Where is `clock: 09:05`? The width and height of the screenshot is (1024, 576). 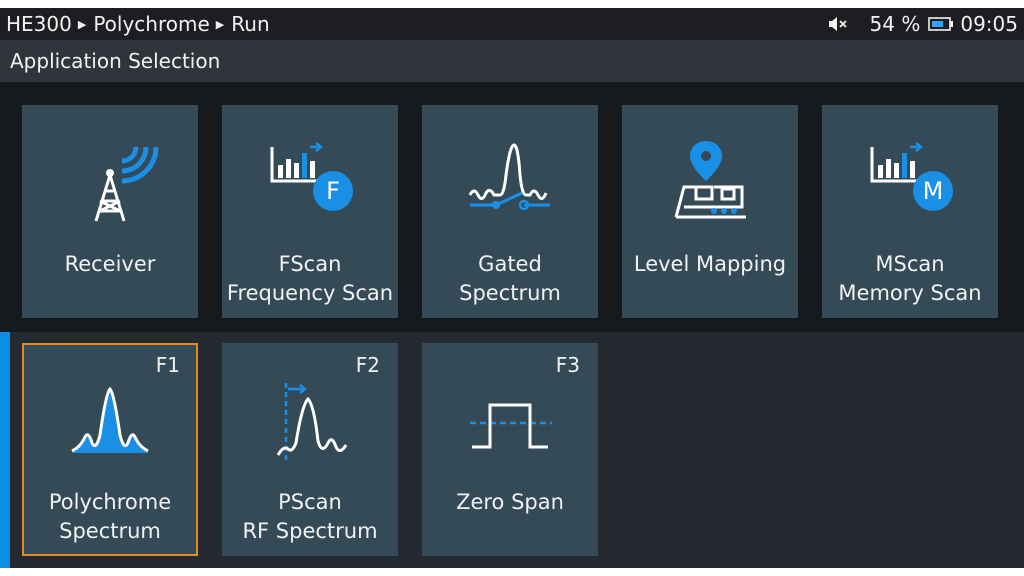
clock: 09:05 is located at coordinates (989, 24).